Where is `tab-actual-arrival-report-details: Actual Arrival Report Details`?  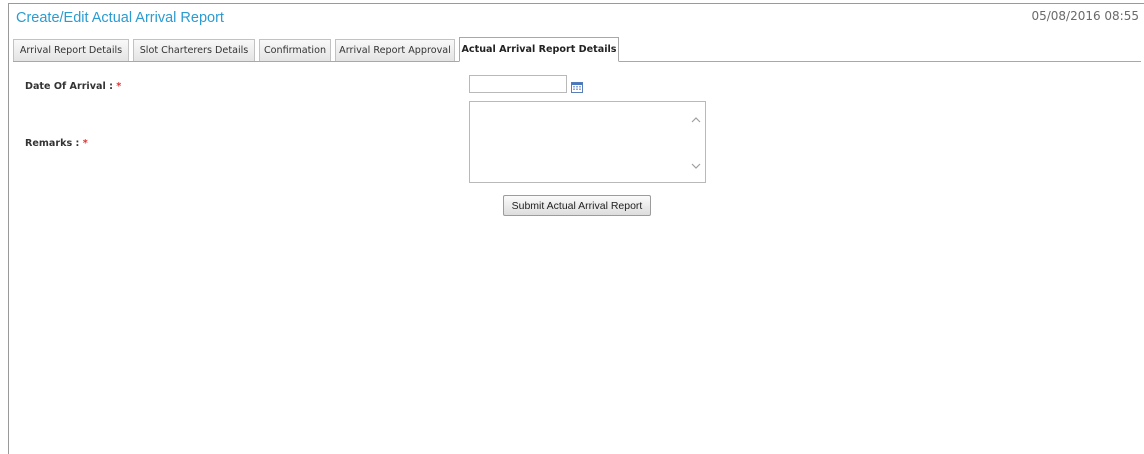 tab-actual-arrival-report-details: Actual Arrival Report Details is located at coordinates (539, 49).